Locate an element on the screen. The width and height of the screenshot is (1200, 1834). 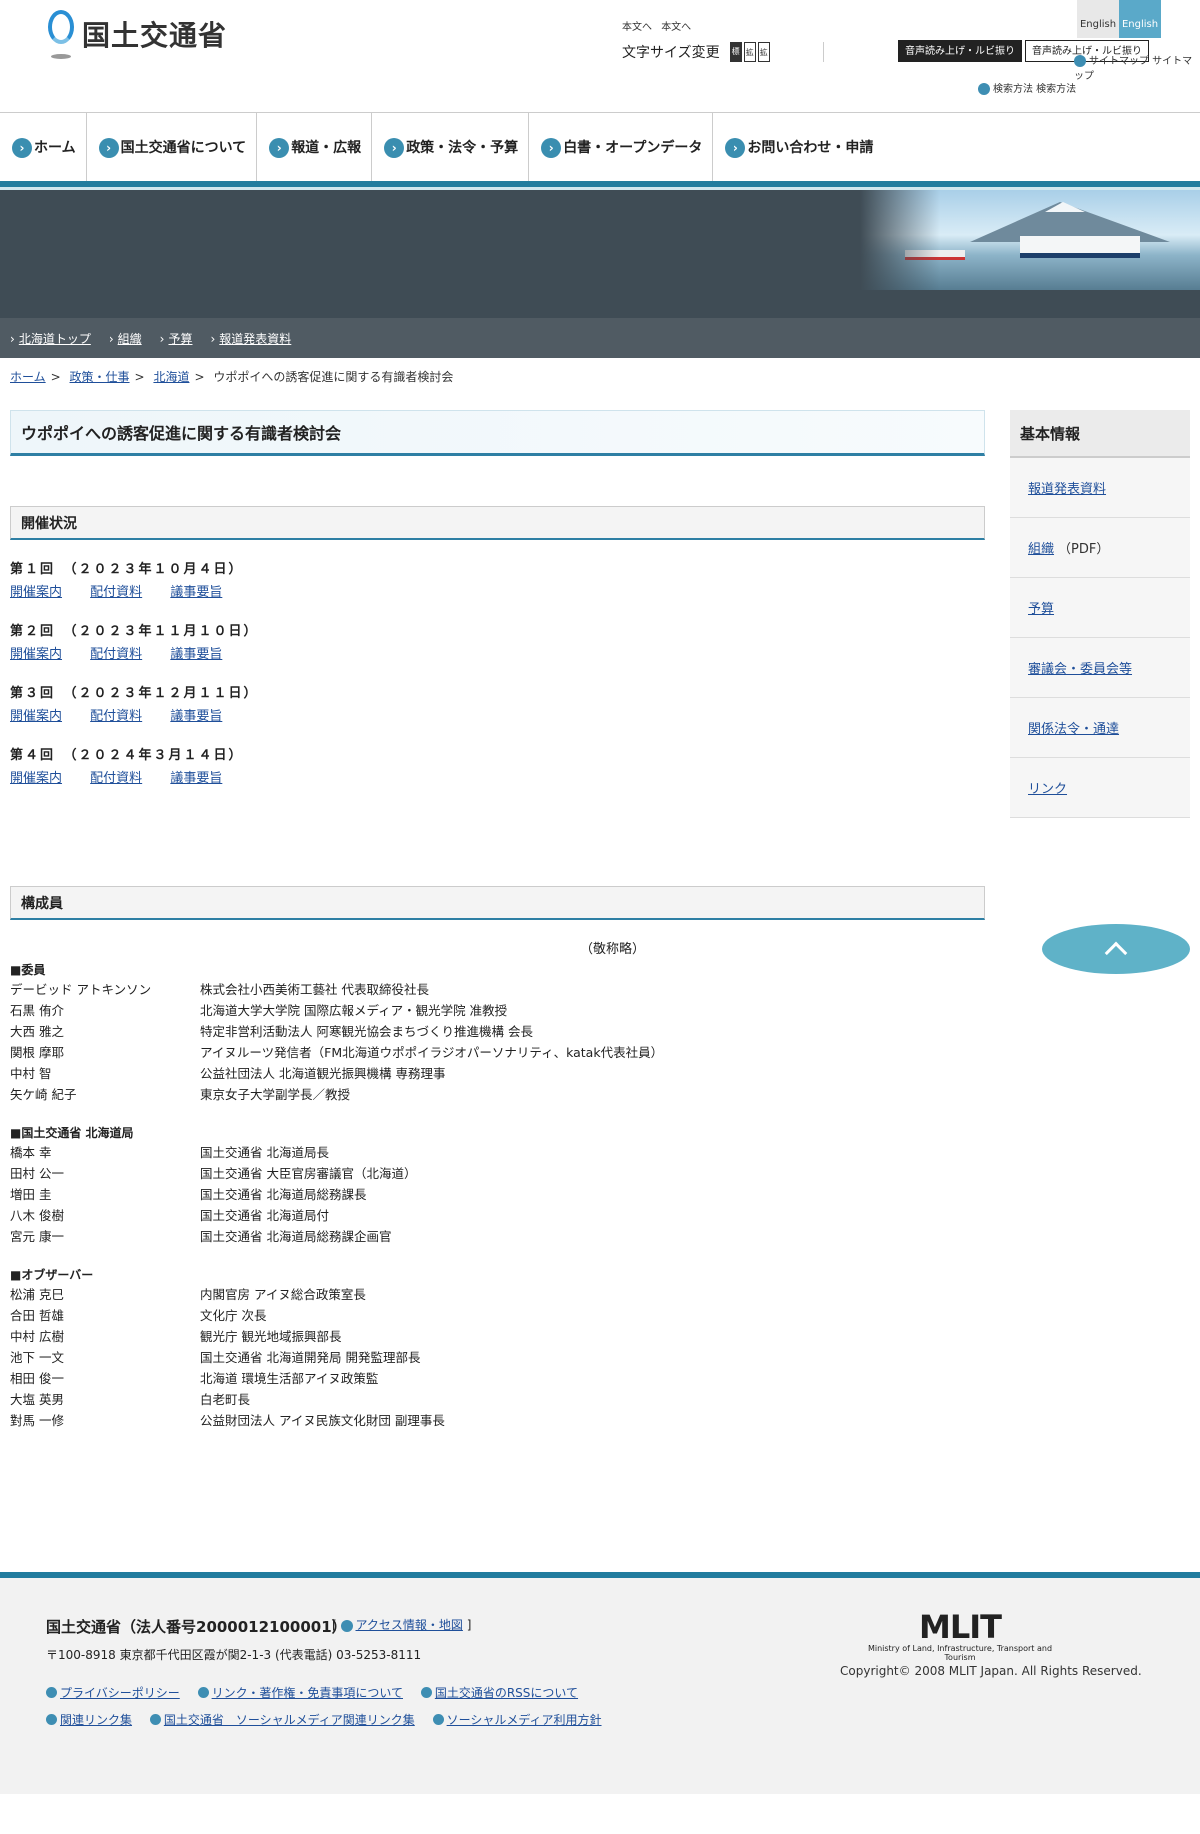
search-method-link: 検索方法 検索方法 is located at coordinates (1027, 87).